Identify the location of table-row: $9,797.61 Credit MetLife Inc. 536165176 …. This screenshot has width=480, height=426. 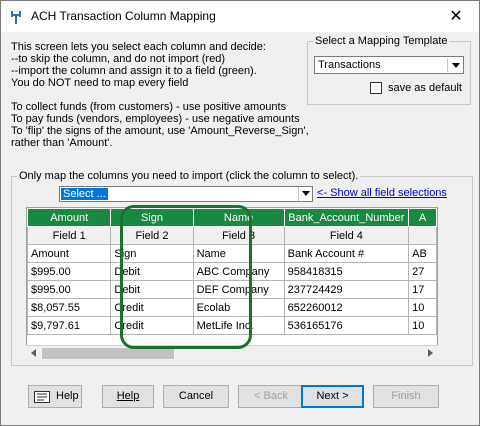
(232, 325).